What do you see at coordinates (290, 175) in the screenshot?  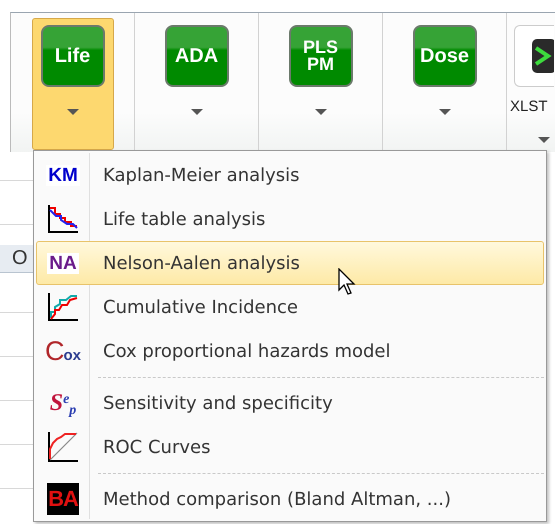 I see `menu-item: KM Kaplan-Meier analysis` at bounding box center [290, 175].